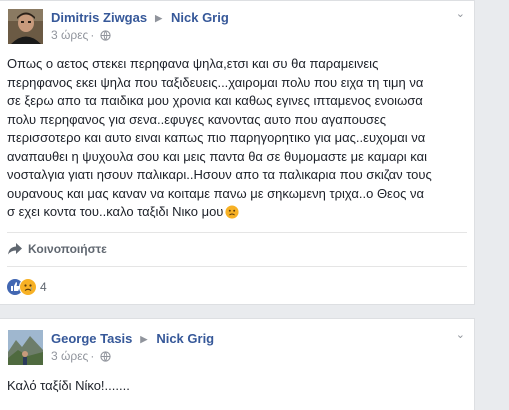 This screenshot has height=410, width=509. I want to click on share-label: Κοινοποιήστε, so click(67, 249).